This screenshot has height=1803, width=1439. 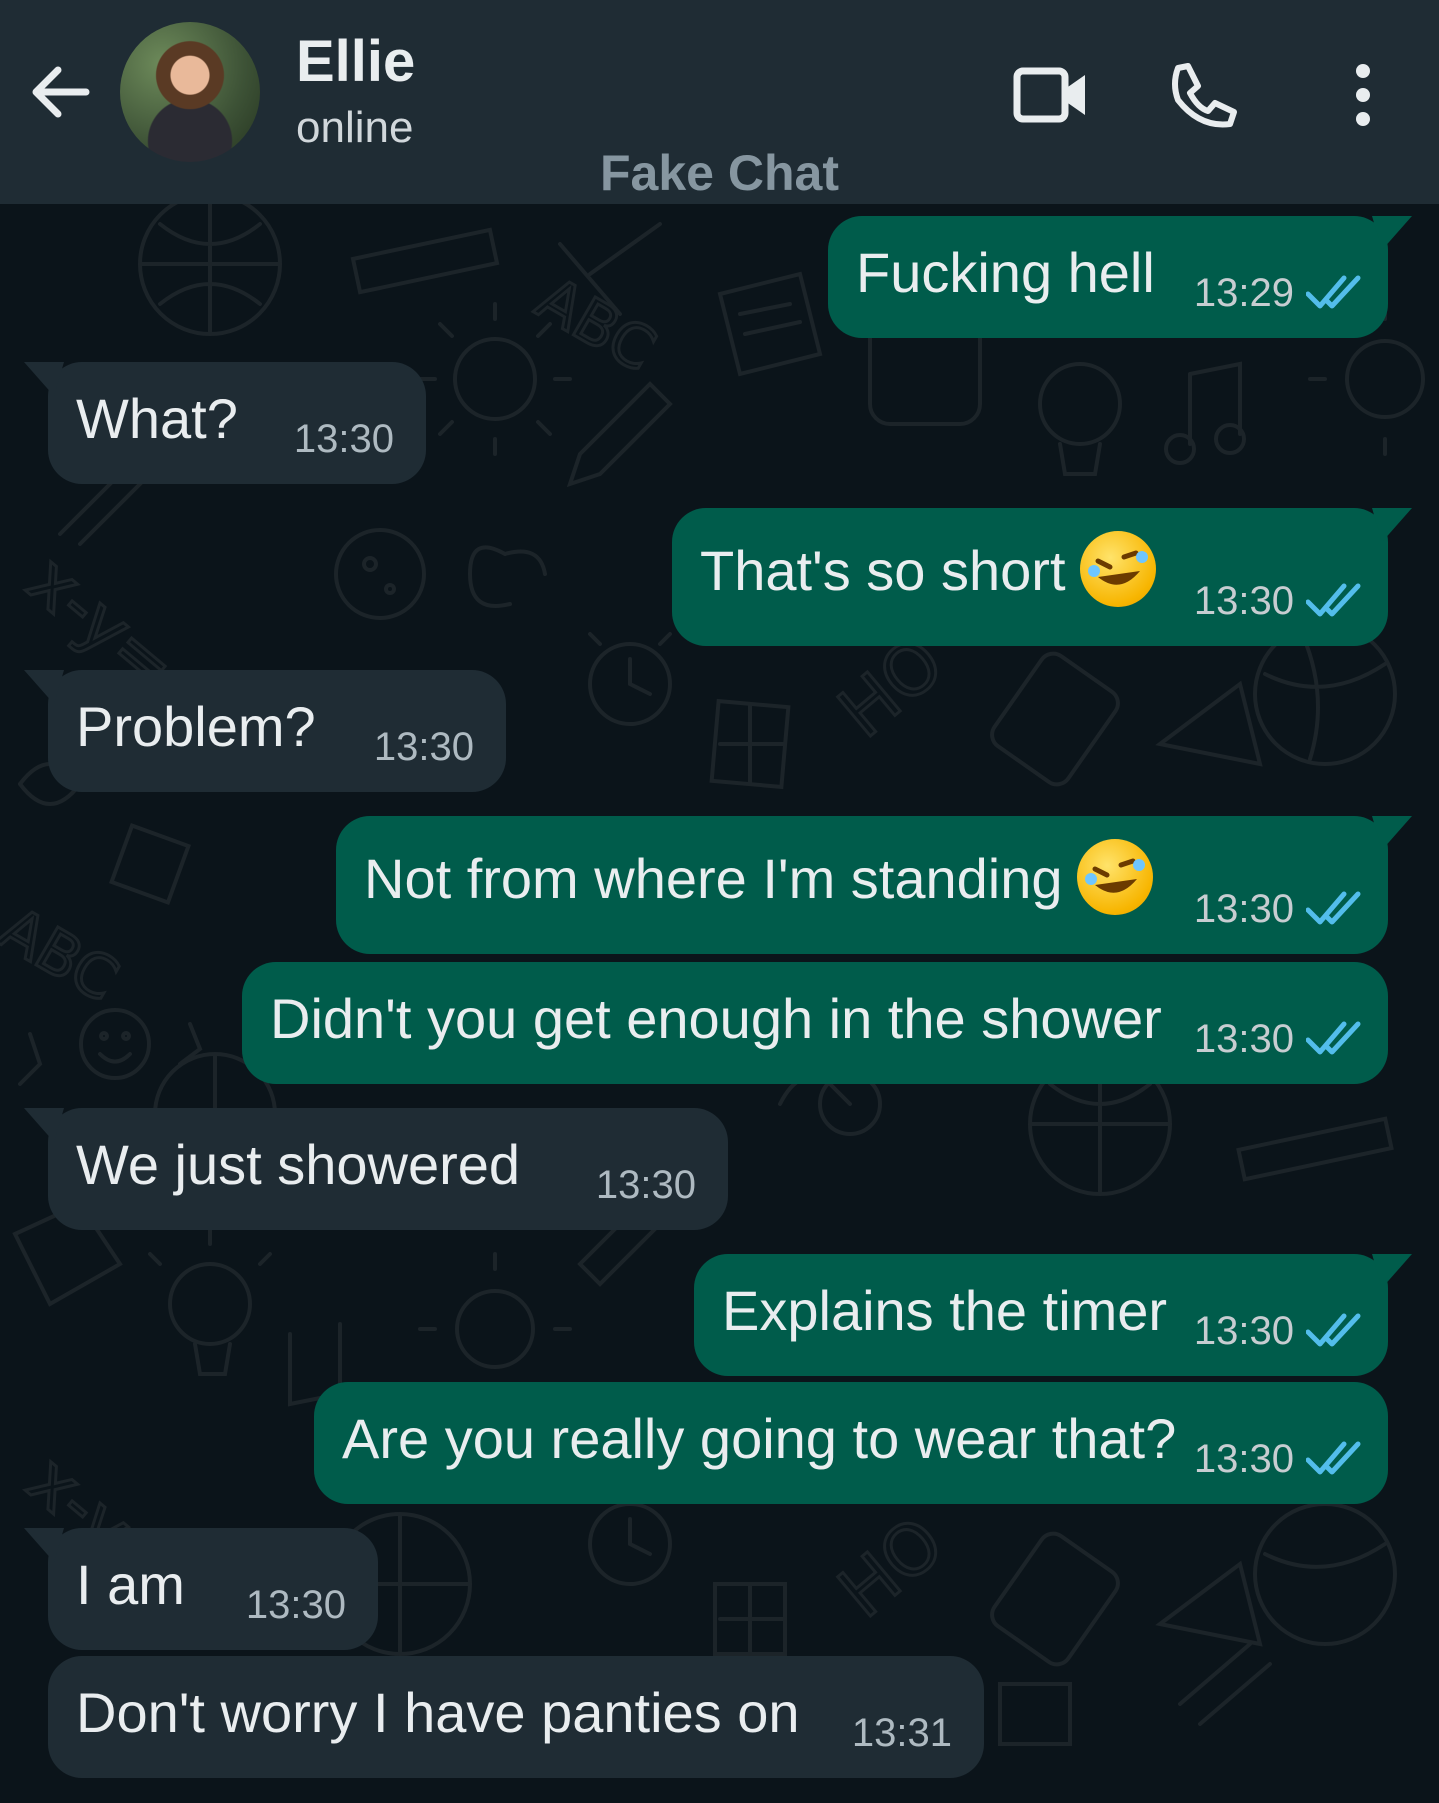 What do you see at coordinates (719, 102) in the screenshot?
I see `chat-header: Ellie online Fake Chat` at bounding box center [719, 102].